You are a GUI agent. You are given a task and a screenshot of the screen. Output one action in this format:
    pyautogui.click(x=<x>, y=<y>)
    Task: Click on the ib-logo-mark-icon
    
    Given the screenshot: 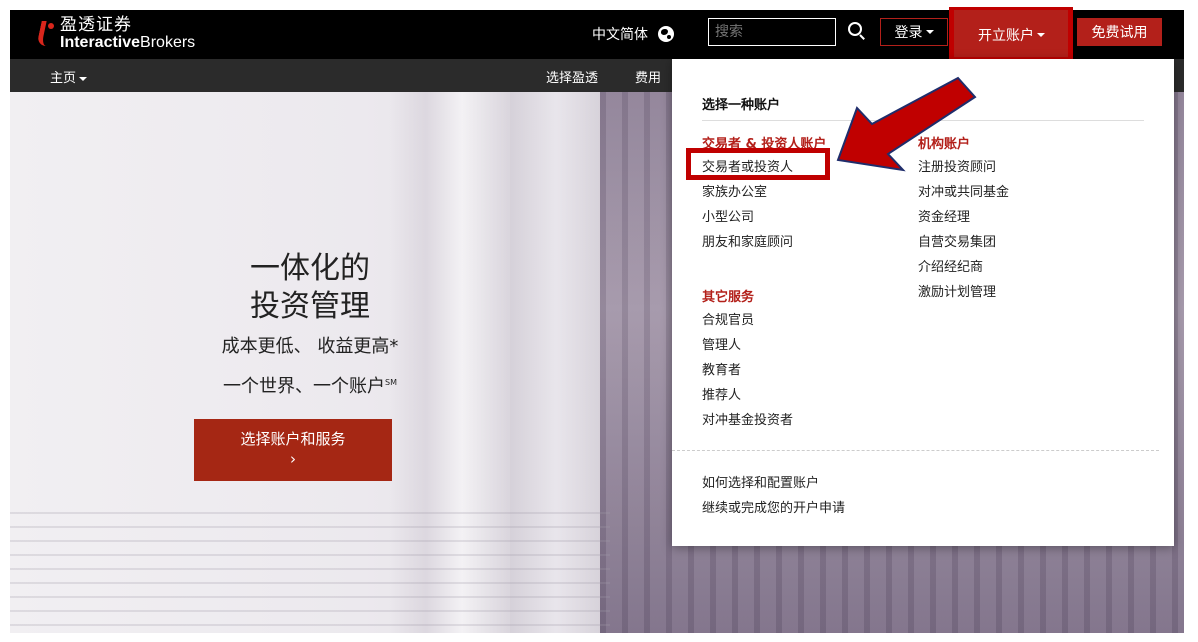 What is the action you would take?
    pyautogui.click(x=45, y=34)
    